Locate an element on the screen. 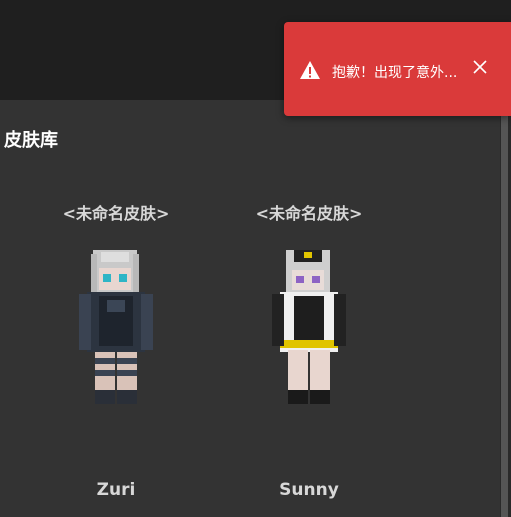  scrollbar is located at coordinates (505, 308).